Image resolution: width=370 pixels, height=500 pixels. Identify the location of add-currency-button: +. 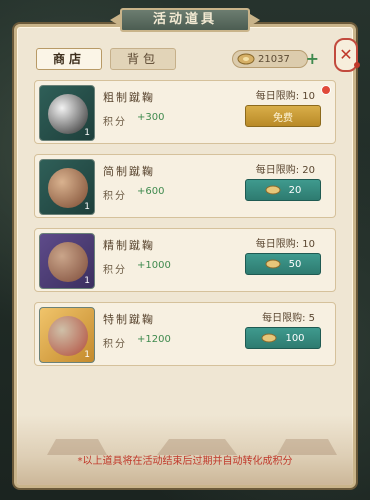
(312, 59).